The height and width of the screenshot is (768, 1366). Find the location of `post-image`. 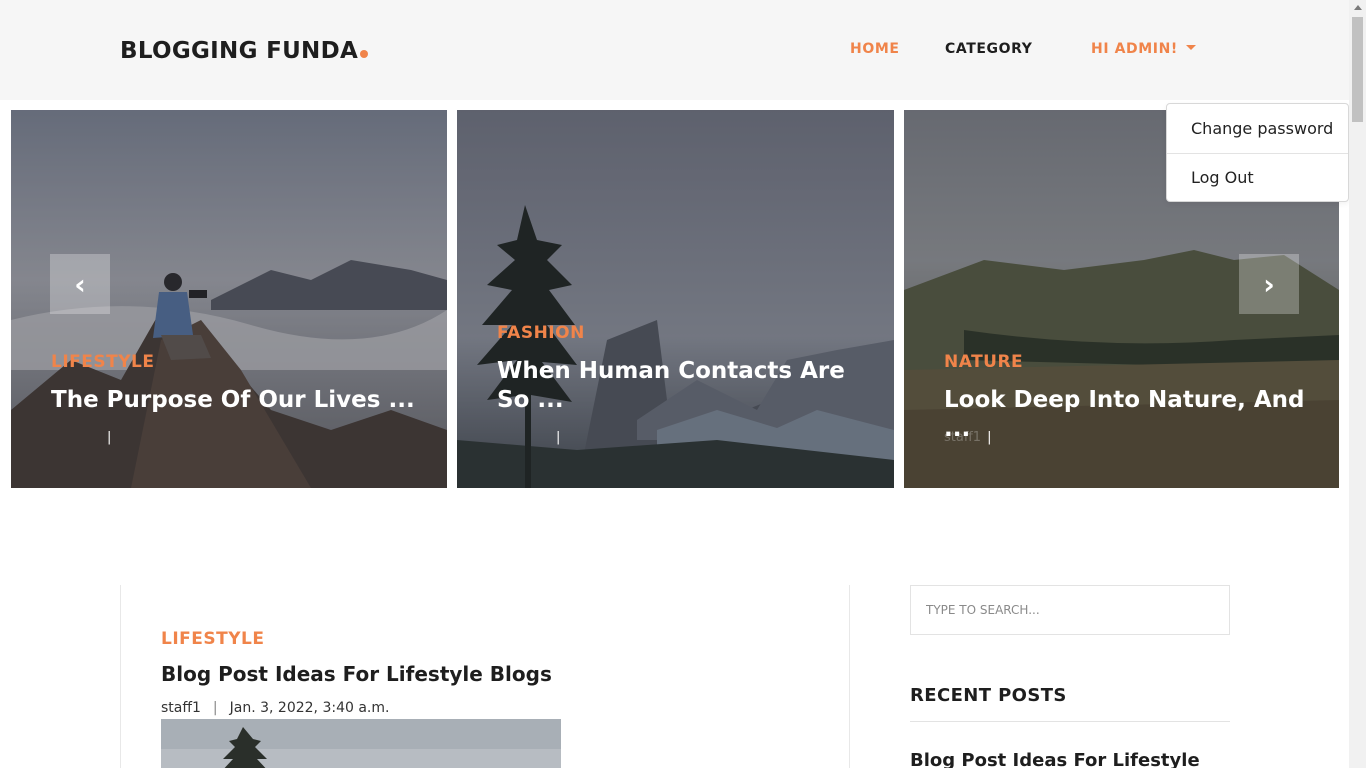

post-image is located at coordinates (361, 743).